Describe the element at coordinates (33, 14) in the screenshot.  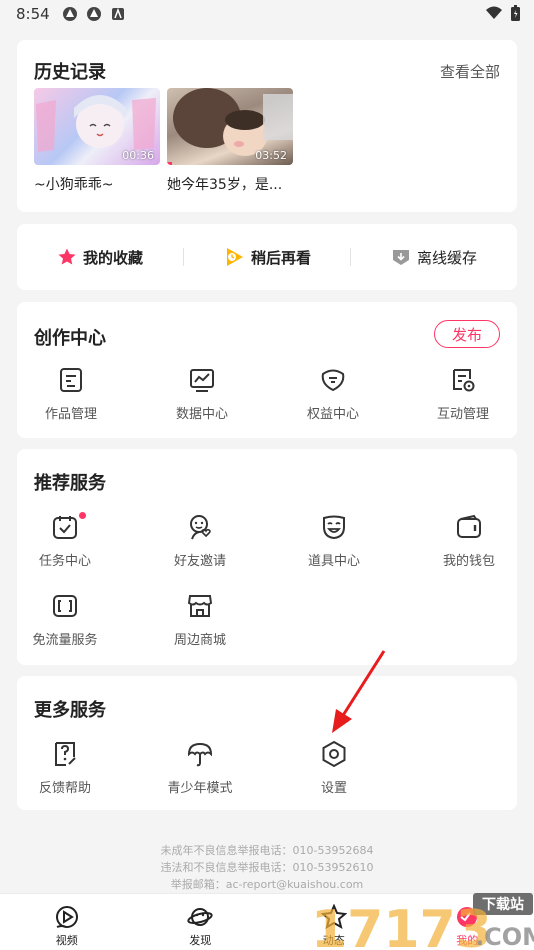
I see `status-time: 8:54` at that location.